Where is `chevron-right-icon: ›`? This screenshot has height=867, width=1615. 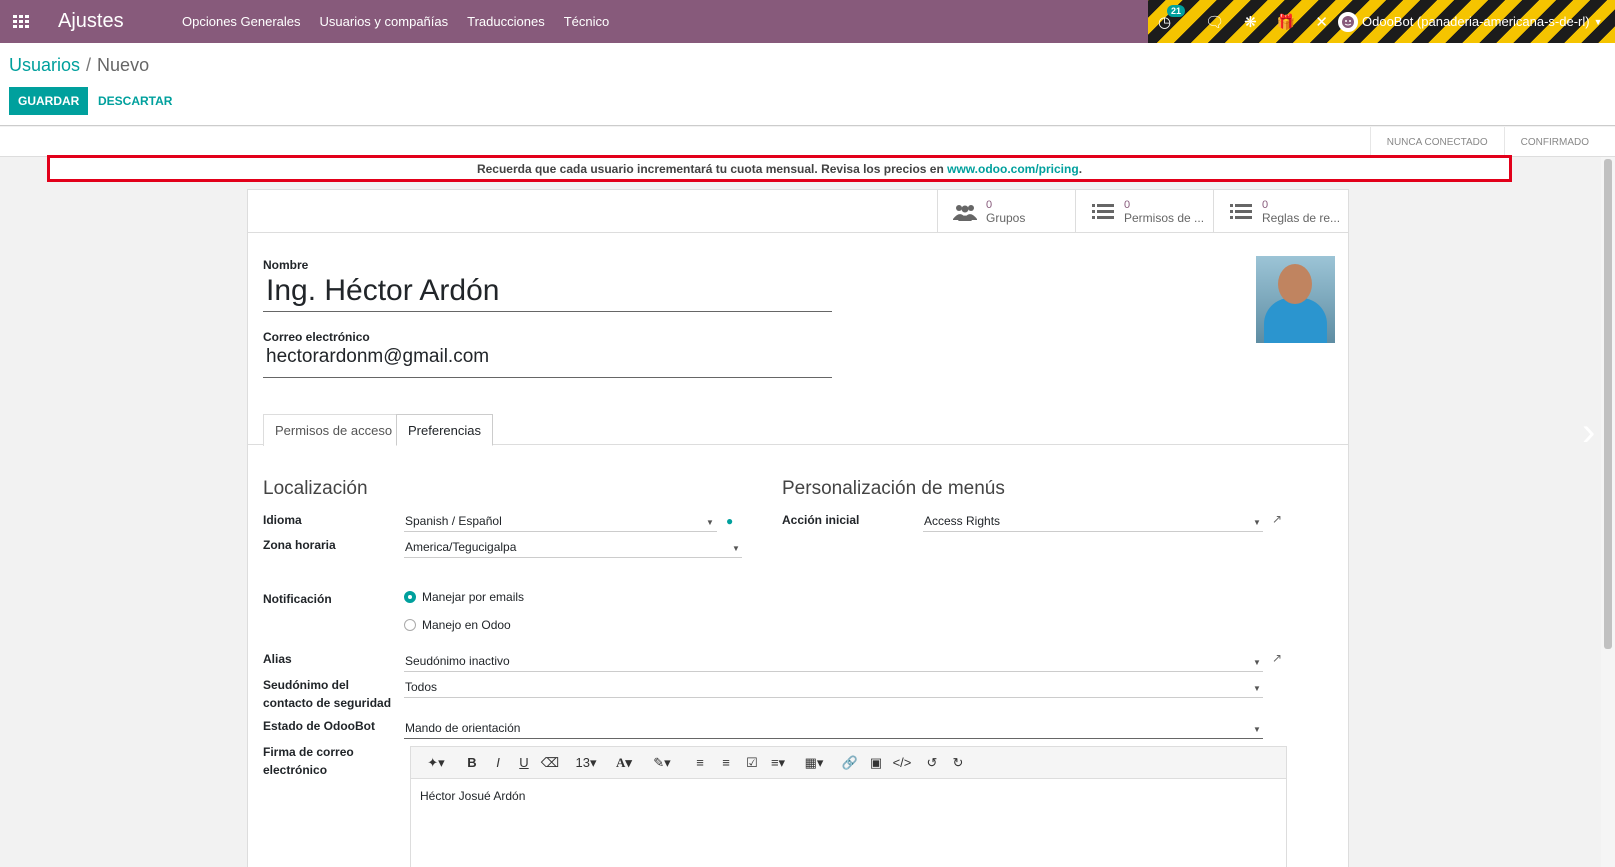 chevron-right-icon: › is located at coordinates (1588, 432).